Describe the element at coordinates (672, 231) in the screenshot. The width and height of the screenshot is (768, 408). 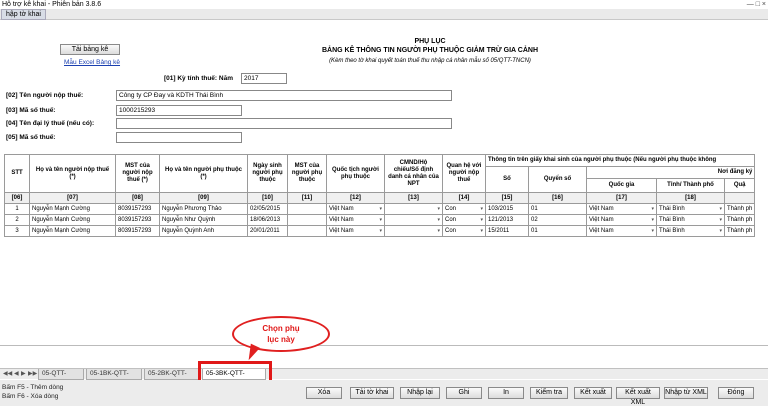
I see `cell-text: Thái Bình` at that location.